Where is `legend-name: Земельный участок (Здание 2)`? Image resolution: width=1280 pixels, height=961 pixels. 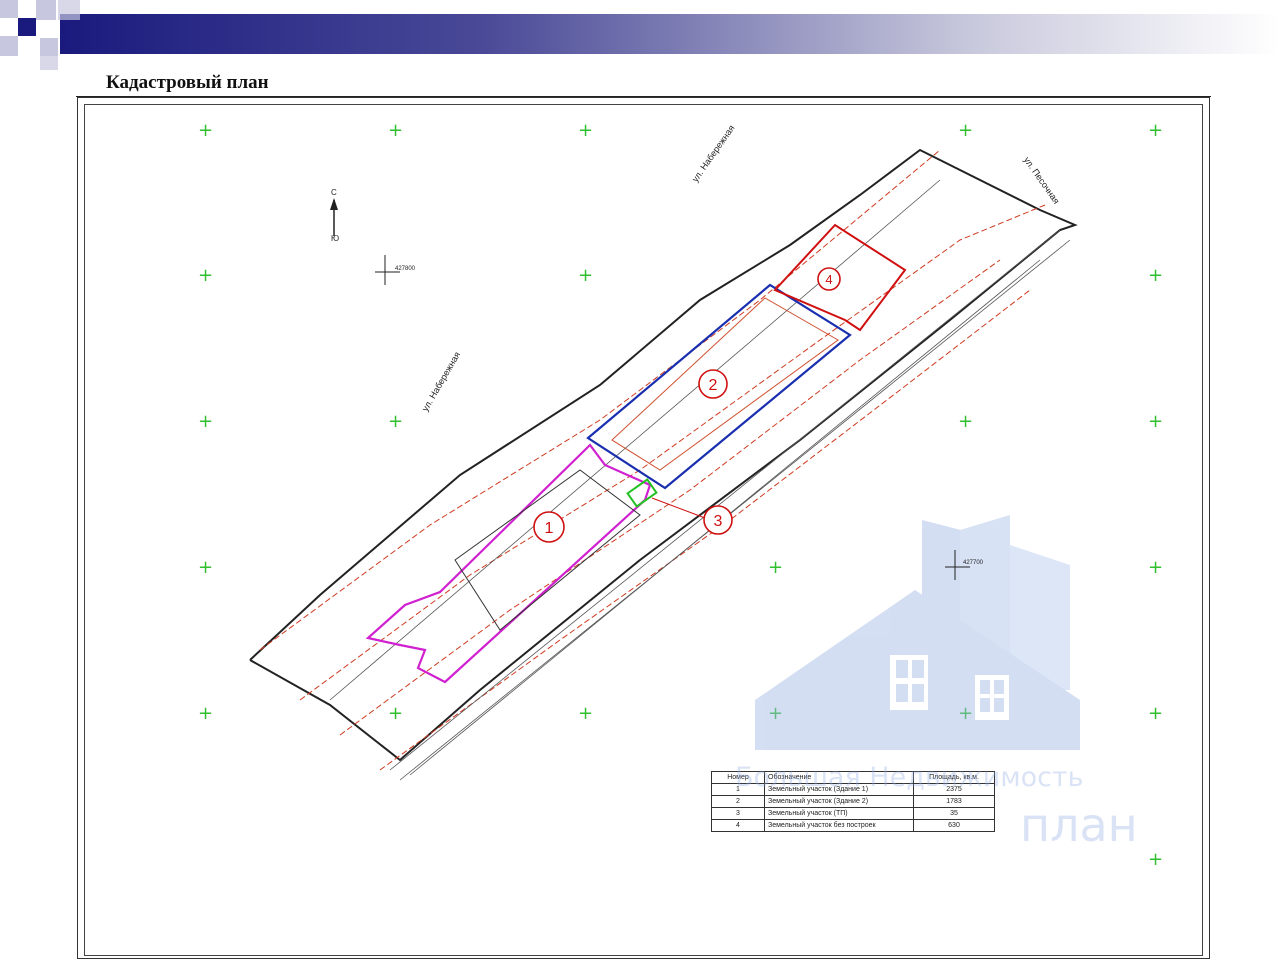
legend-name: Земельный участок (Здание 2) is located at coordinates (839, 801).